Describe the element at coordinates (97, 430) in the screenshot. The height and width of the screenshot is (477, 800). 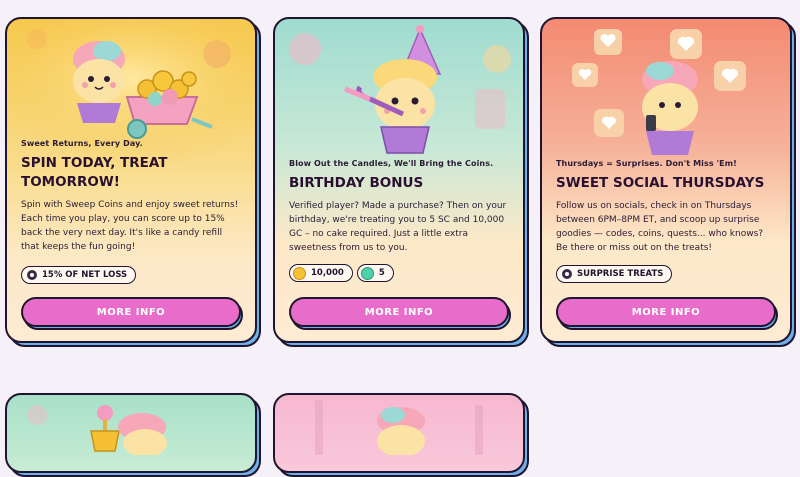
I see `trophy-mascot-illustration` at that location.